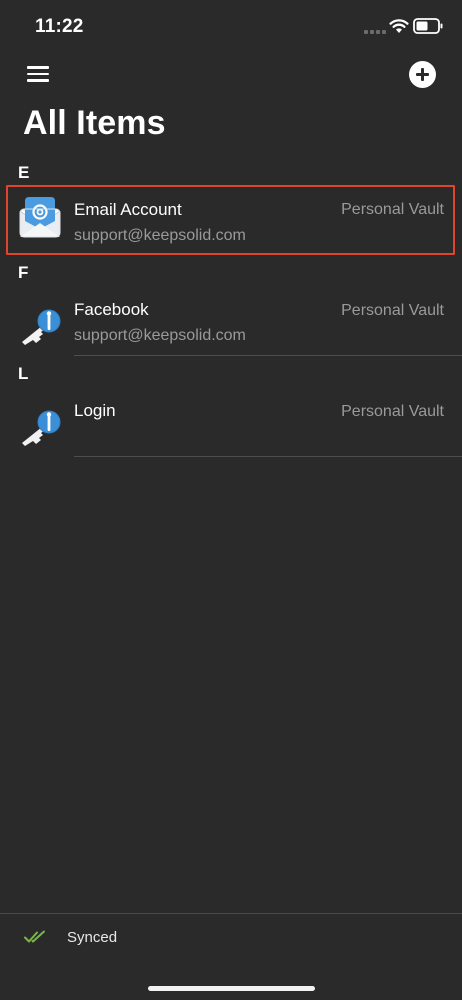  I want to click on list-item-login: Login Personal Vault, so click(231, 435).